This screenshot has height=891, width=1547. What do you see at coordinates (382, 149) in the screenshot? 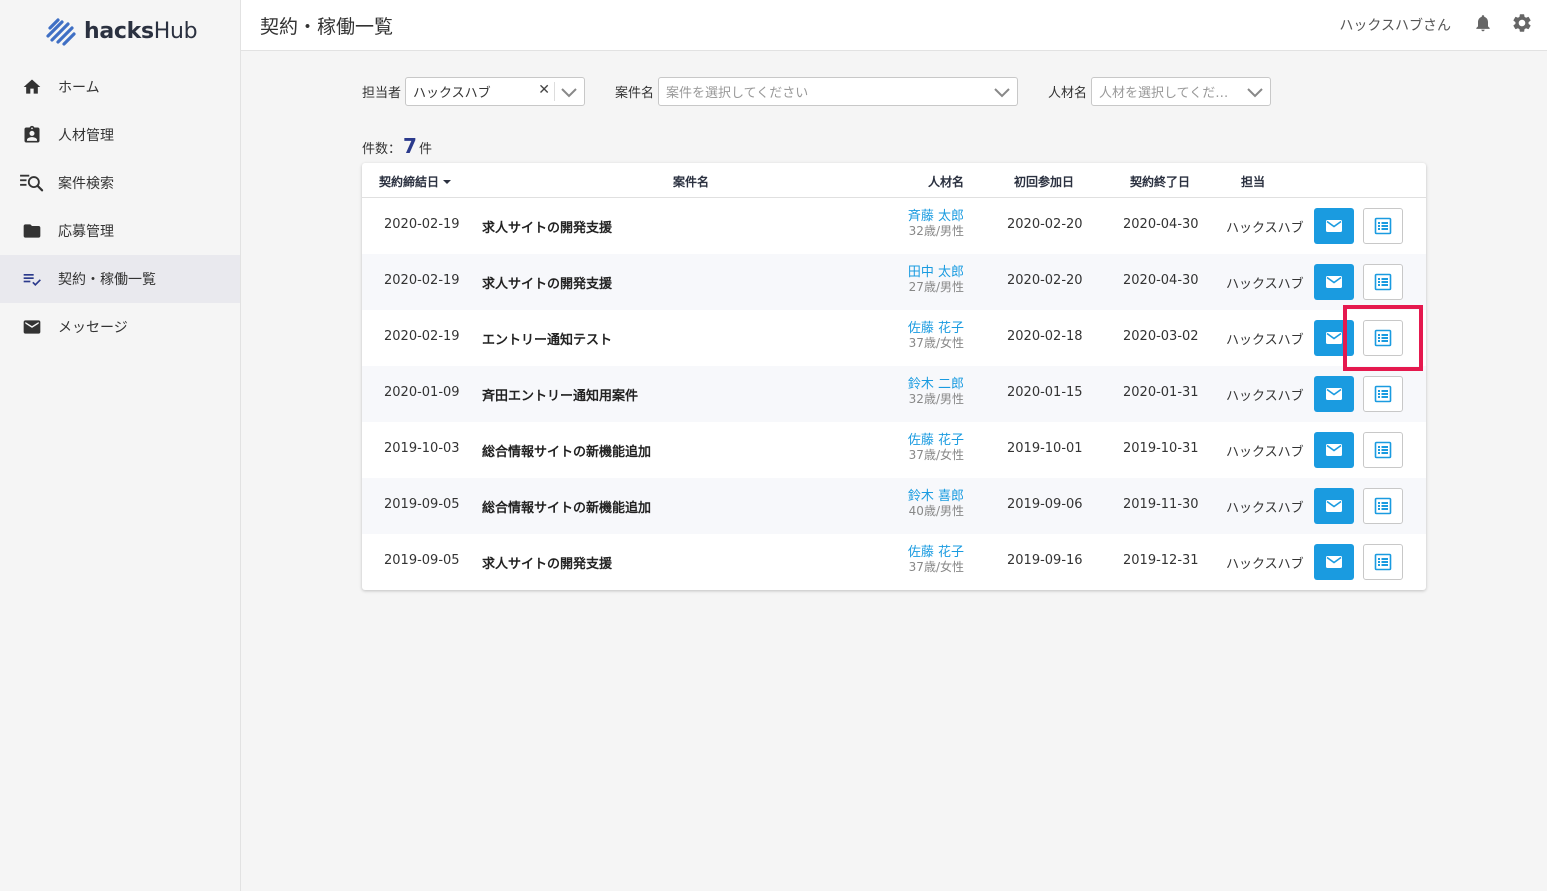
I see `count-prefix: 件数：` at bounding box center [382, 149].